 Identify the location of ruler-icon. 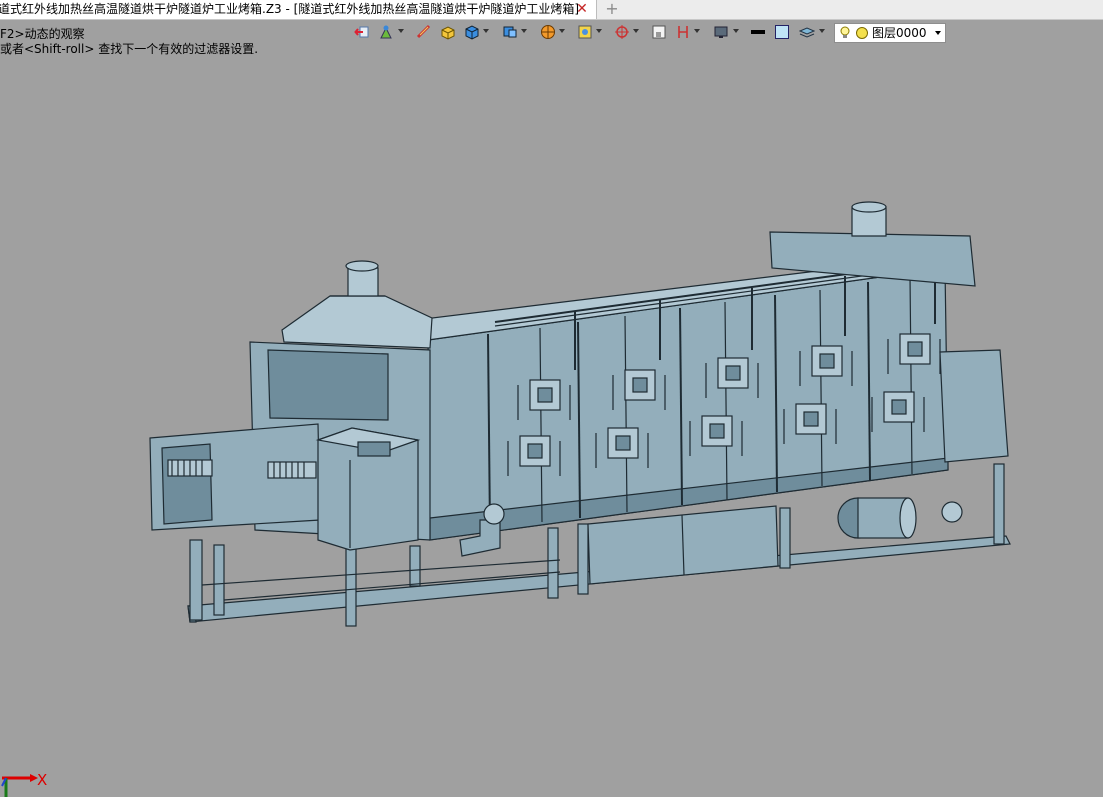
(424, 32).